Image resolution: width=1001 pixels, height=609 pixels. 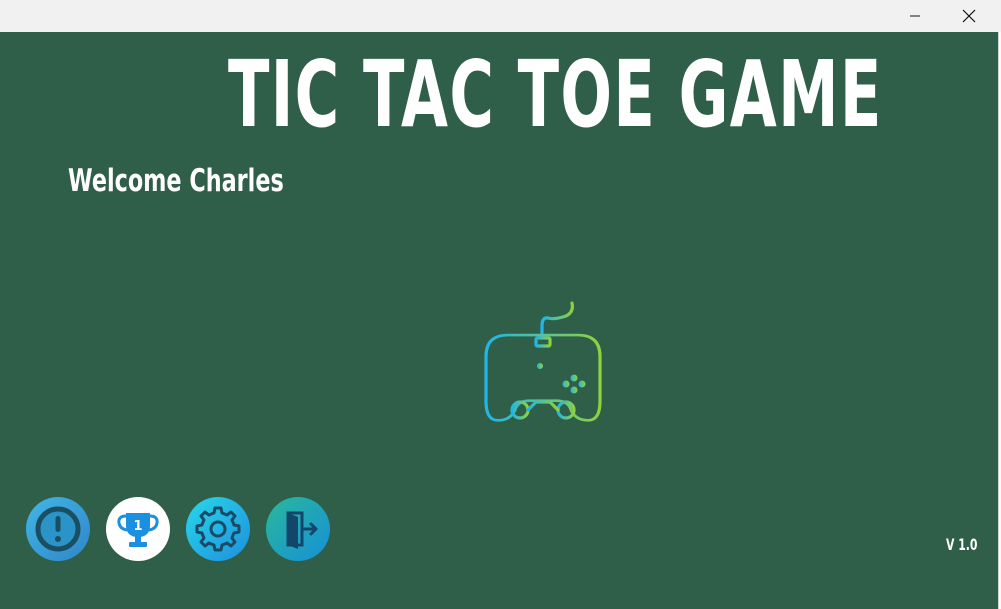 I want to click on leaderboard-button: 1, so click(x=138, y=529).